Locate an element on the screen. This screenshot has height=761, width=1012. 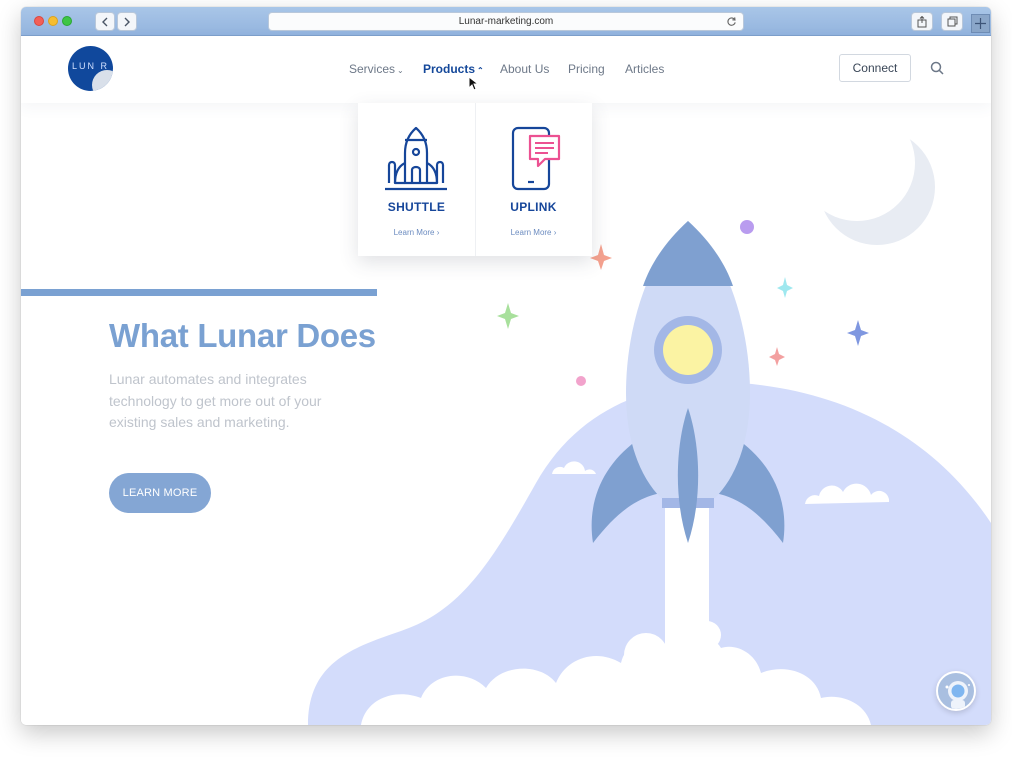
dropdown-item-shuttle: SHUTTLE Learn More › is located at coordinates (416, 179).